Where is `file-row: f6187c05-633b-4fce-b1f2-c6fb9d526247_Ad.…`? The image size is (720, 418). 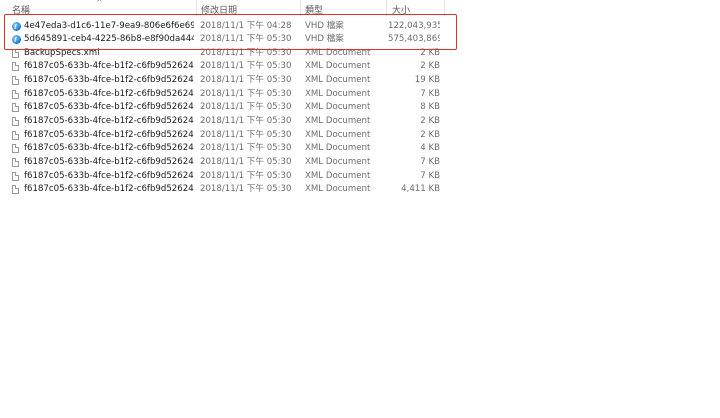
file-row: f6187c05-633b-4fce-b1f2-c6fb9d526247_Ad.… is located at coordinates (230, 67).